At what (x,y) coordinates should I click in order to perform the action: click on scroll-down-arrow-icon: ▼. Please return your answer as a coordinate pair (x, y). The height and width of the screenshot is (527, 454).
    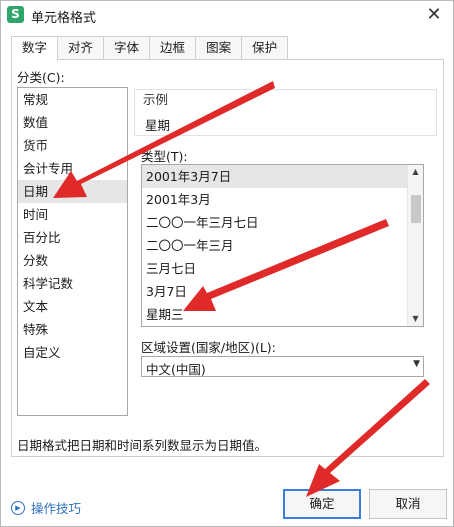
    Looking at the image, I should click on (415, 319).